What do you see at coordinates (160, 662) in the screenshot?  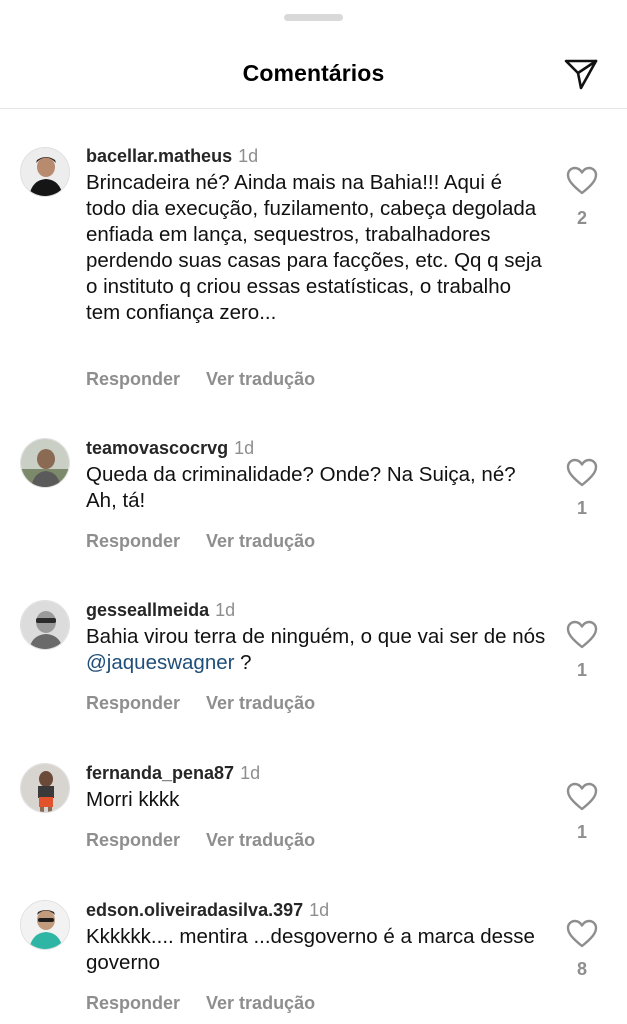 I see `mention-link: @jaqueswagner` at bounding box center [160, 662].